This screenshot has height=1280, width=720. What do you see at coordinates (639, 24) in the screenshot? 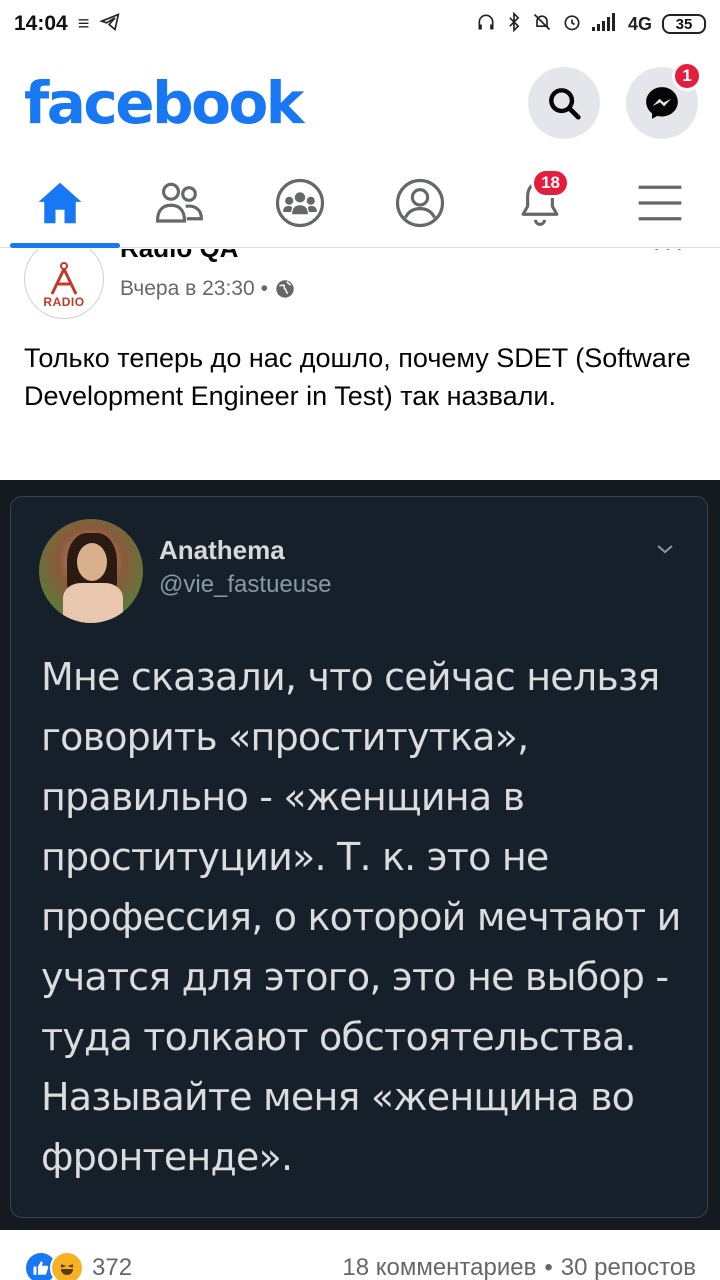
I see `network-type: 4G` at bounding box center [639, 24].